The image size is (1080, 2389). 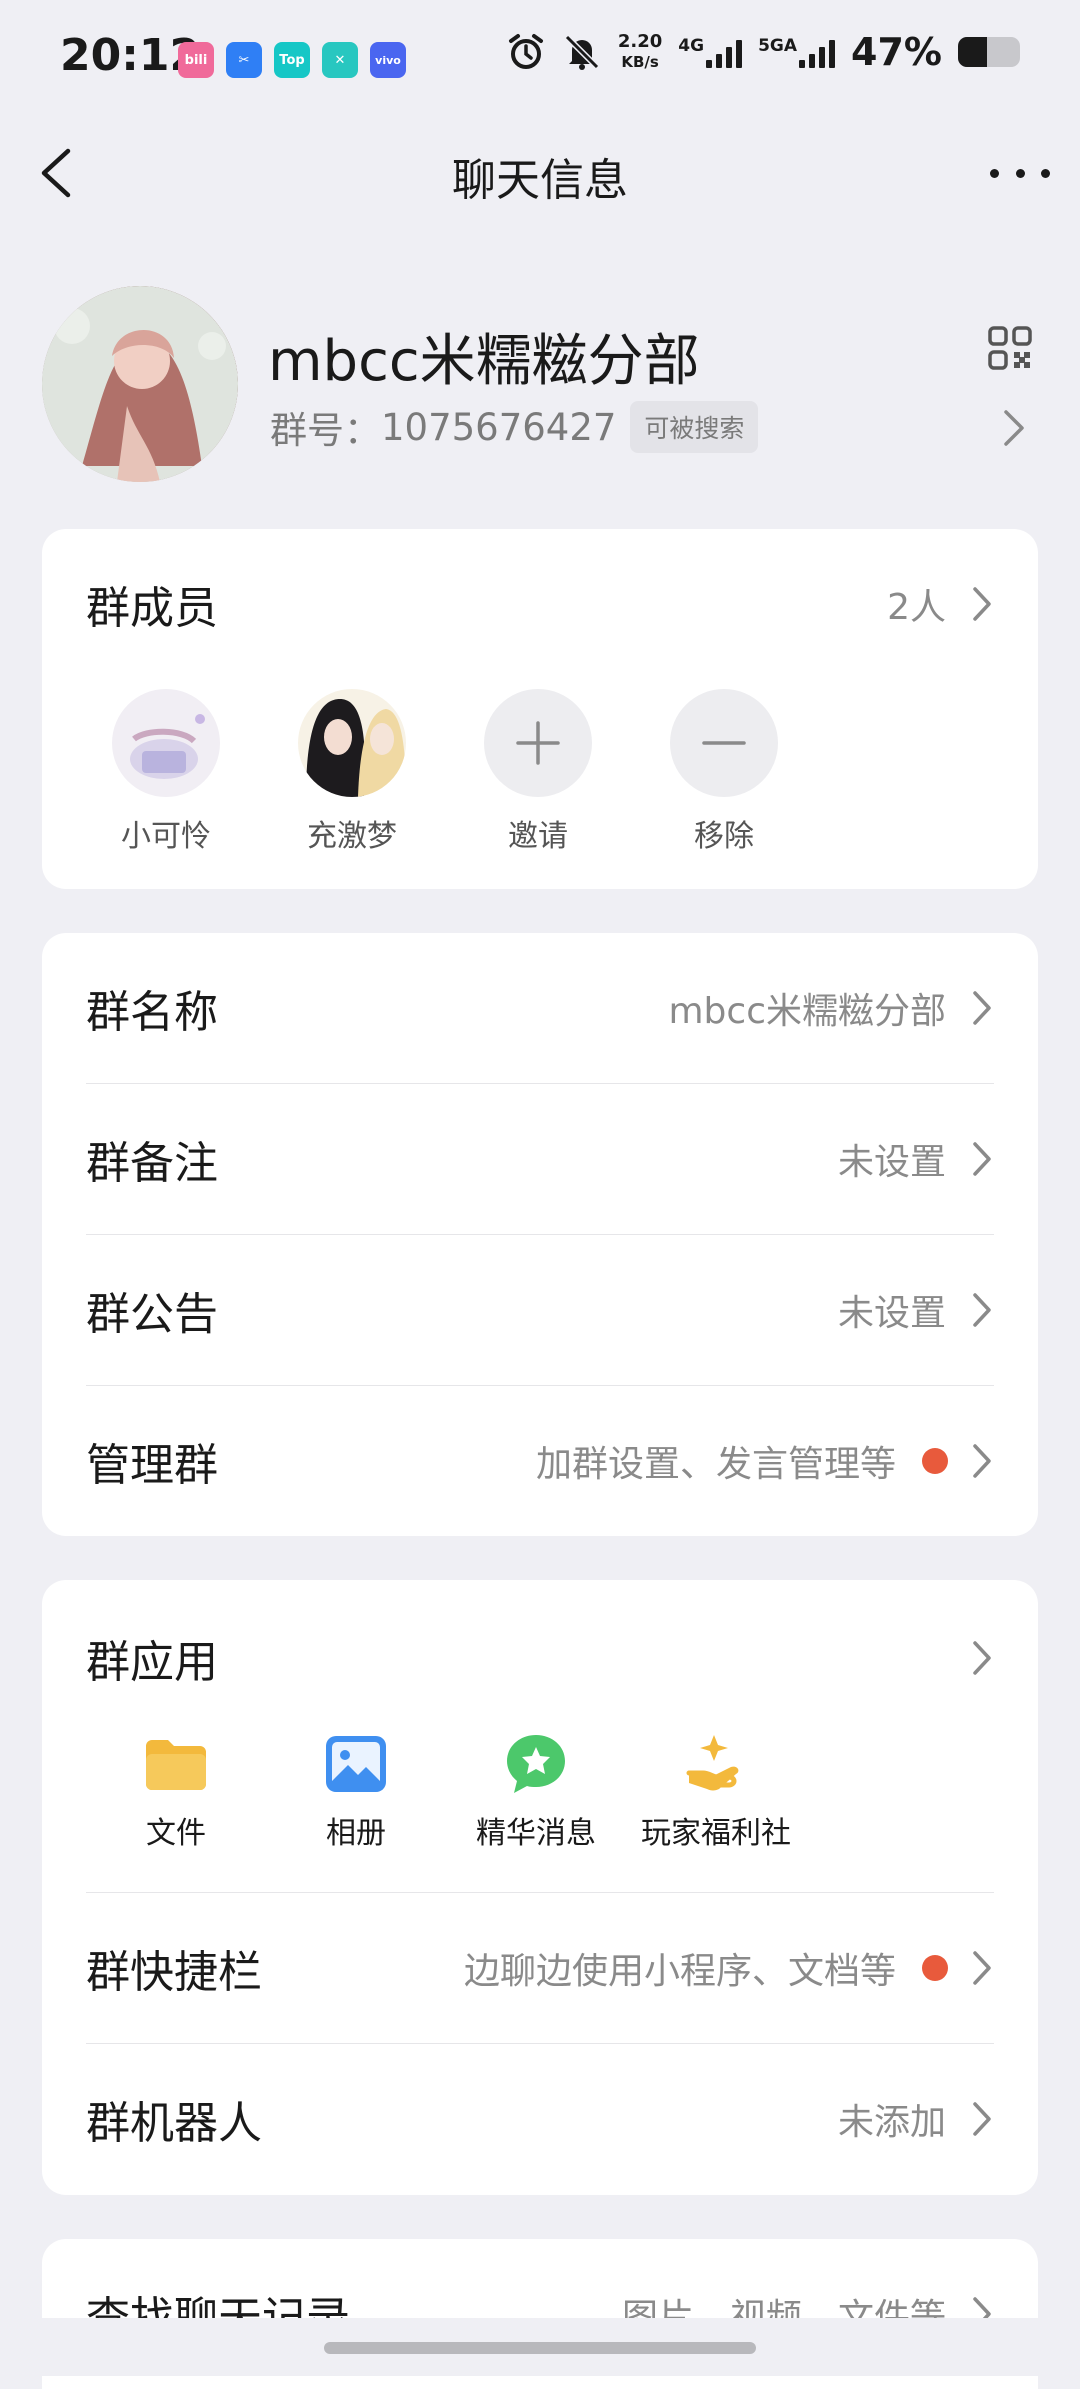 What do you see at coordinates (152, 1163) in the screenshot?
I see `group-remark-title: 群备注` at bounding box center [152, 1163].